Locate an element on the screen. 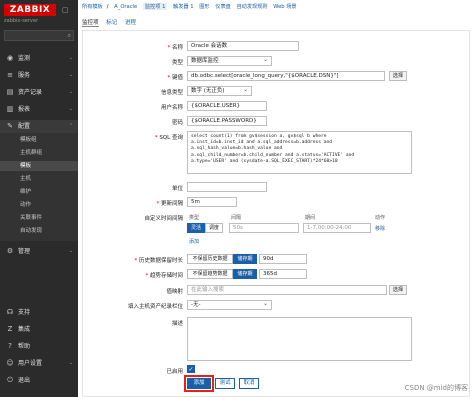 The height and width of the screenshot is (397, 474). submenu-actions: 动作 is located at coordinates (39, 205).